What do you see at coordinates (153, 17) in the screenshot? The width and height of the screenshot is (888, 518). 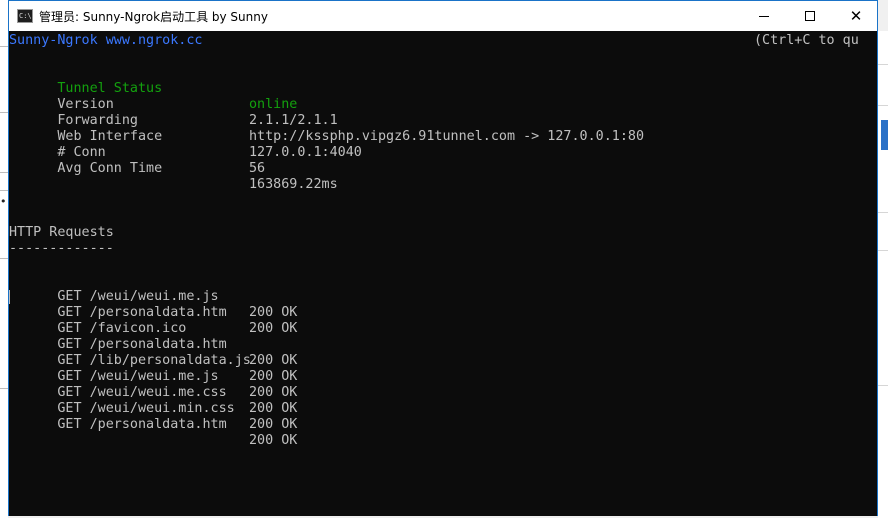 I see `window-title: 管理员: Sunny-Ngrok启动工具 by Sunny` at bounding box center [153, 17].